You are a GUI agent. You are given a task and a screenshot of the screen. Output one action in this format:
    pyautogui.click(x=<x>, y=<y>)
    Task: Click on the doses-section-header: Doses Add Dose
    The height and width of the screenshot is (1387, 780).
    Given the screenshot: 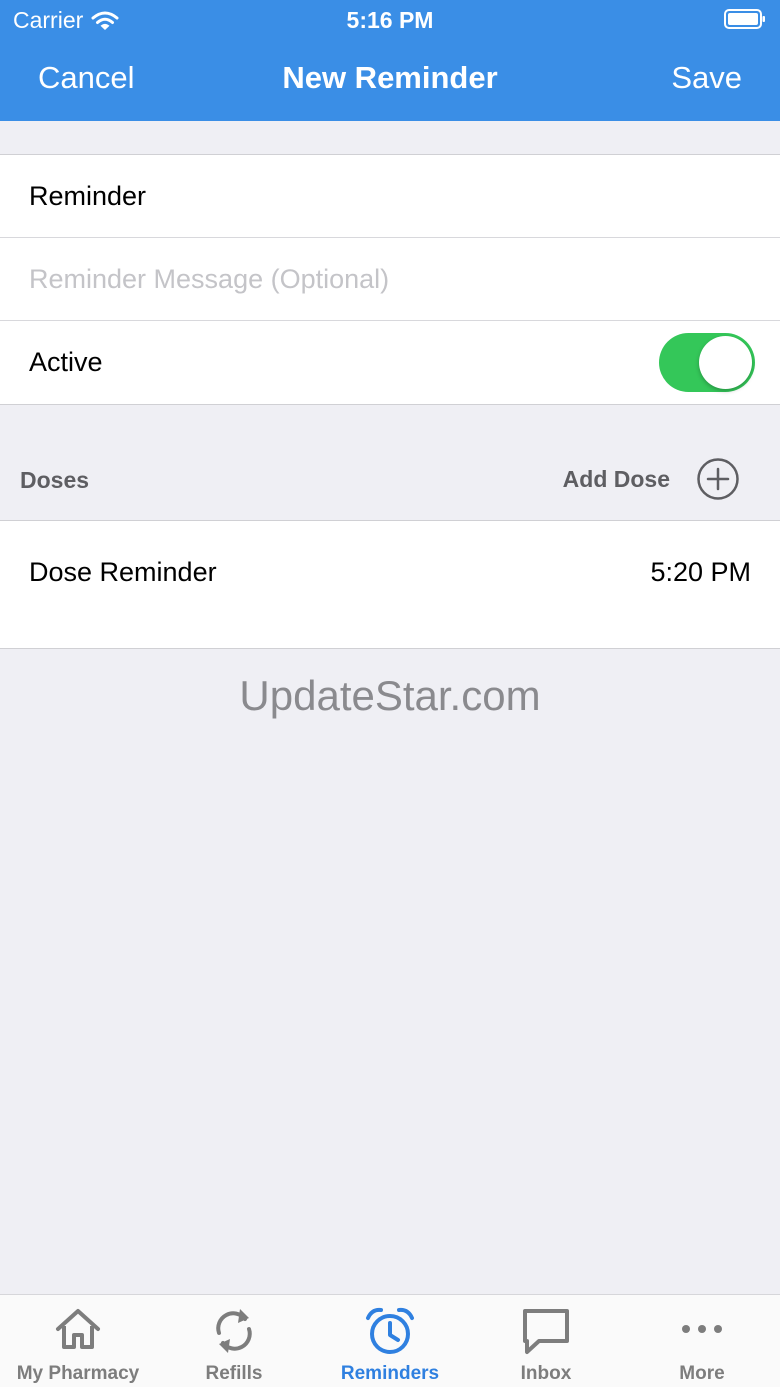 What is the action you would take?
    pyautogui.click(x=390, y=480)
    